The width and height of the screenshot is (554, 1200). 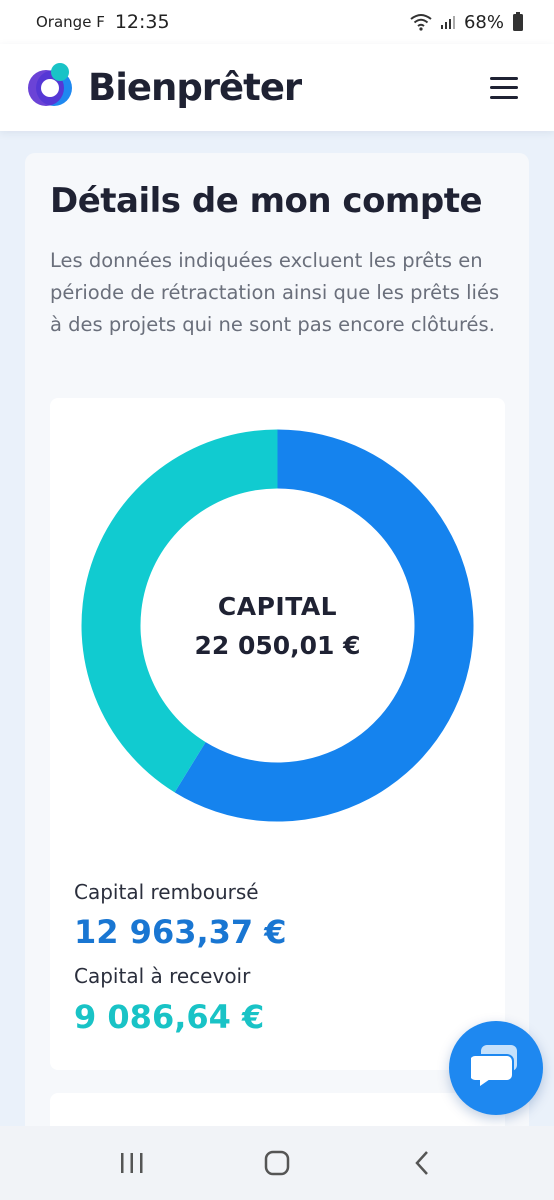 I want to click on page-title: Détails de mon compte, so click(x=266, y=201).